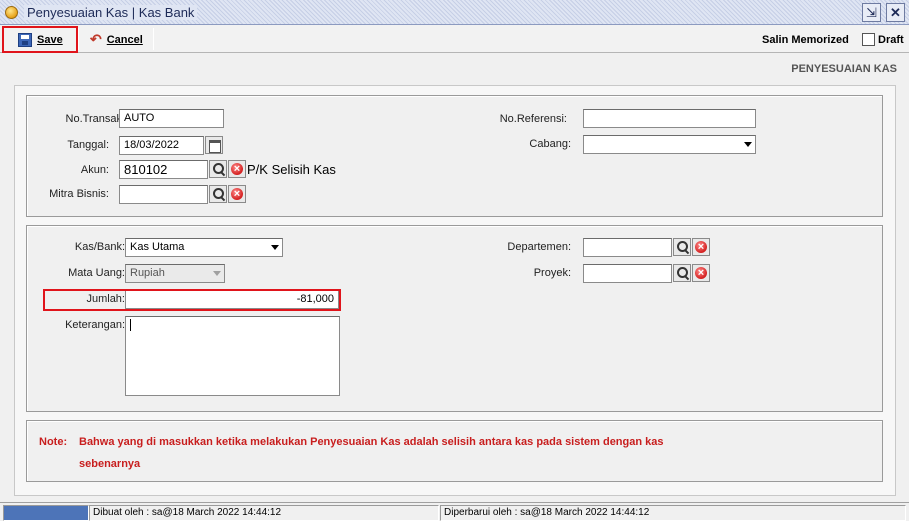 The image size is (909, 521). What do you see at coordinates (533, 119) in the screenshot?
I see `no-referensi-label: No.Referensi:` at bounding box center [533, 119].